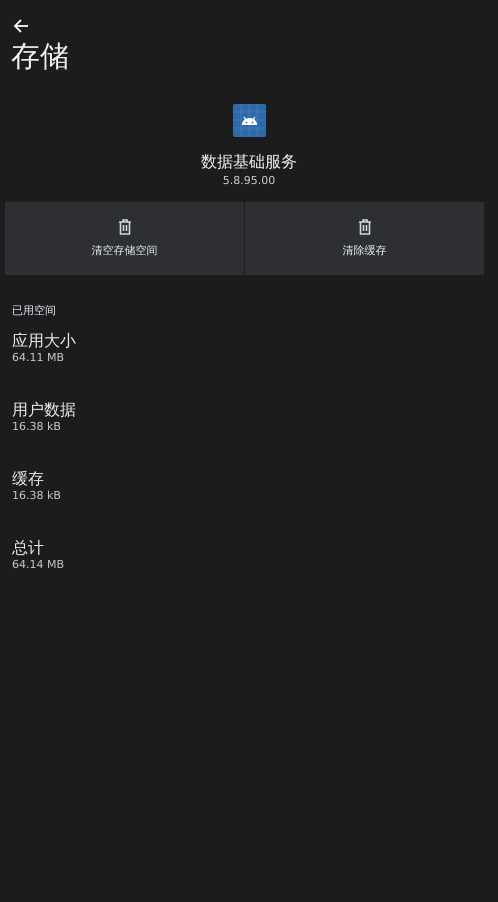  What do you see at coordinates (249, 180) in the screenshot?
I see `app-version: 5.8.95.00` at bounding box center [249, 180].